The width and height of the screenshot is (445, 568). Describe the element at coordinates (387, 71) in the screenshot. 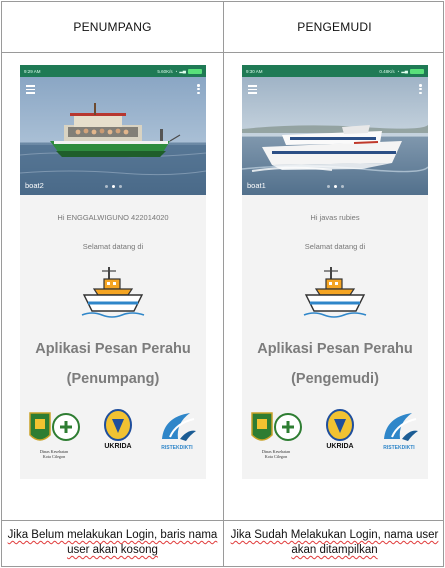

I see `status-net-speed: 0.48K/s` at that location.